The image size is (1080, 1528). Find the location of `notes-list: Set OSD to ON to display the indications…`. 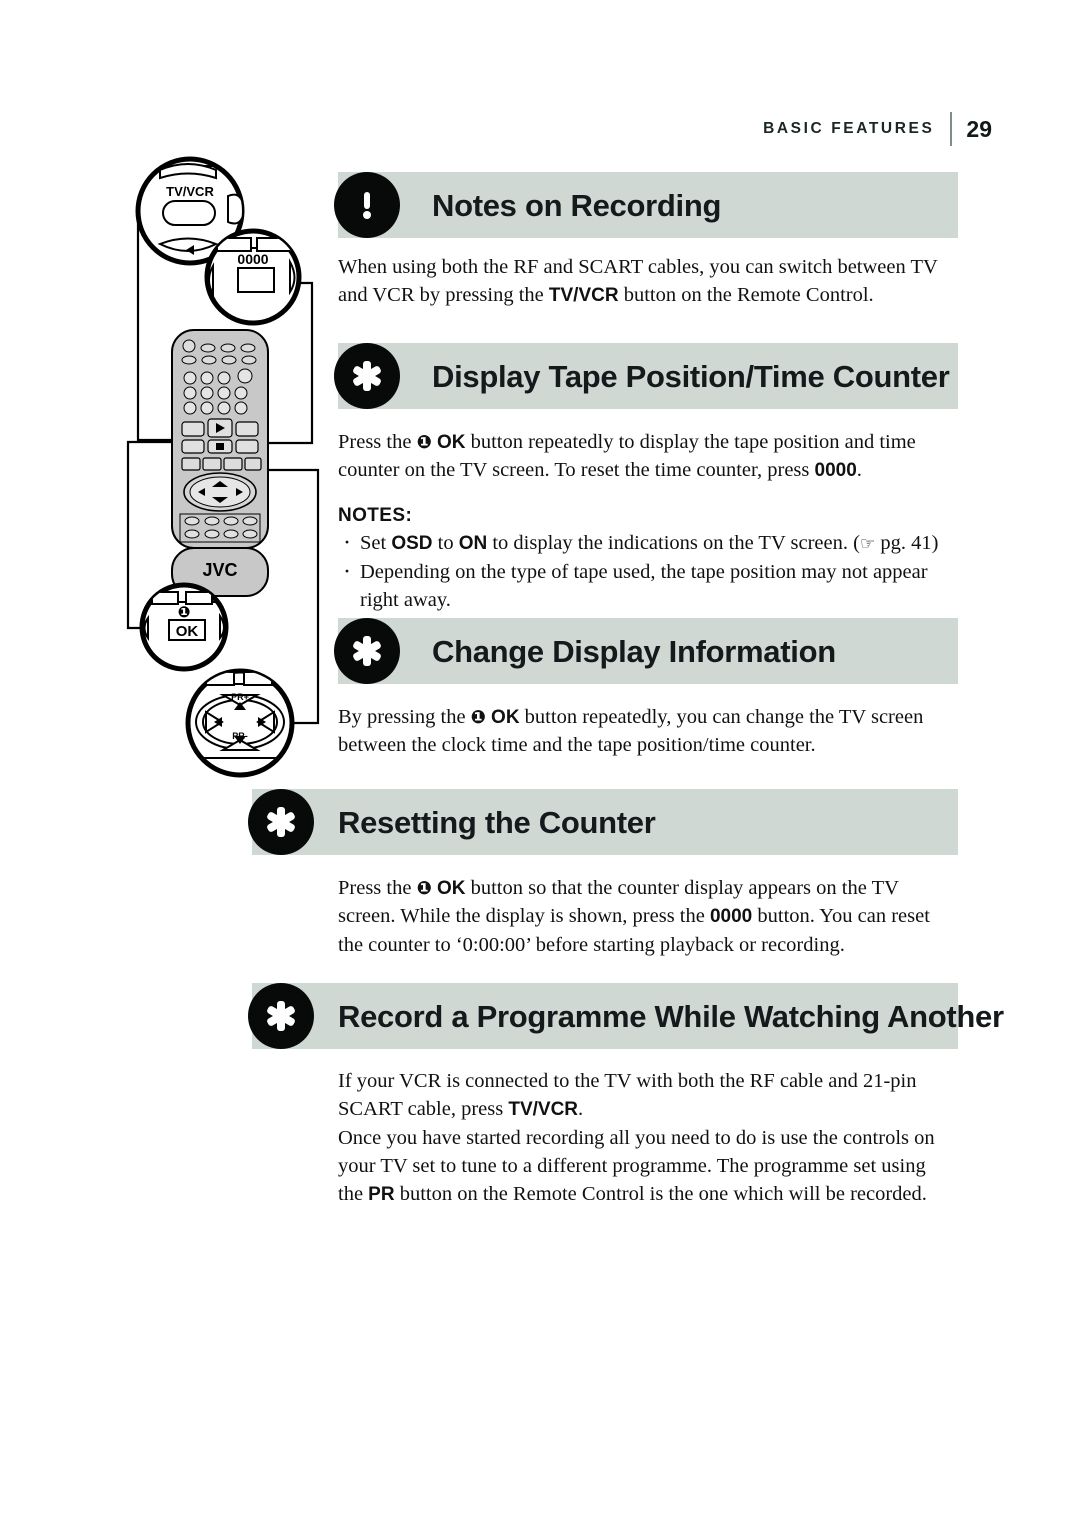

notes-list: Set OSD to ON to display the indications… is located at coordinates (644, 571).